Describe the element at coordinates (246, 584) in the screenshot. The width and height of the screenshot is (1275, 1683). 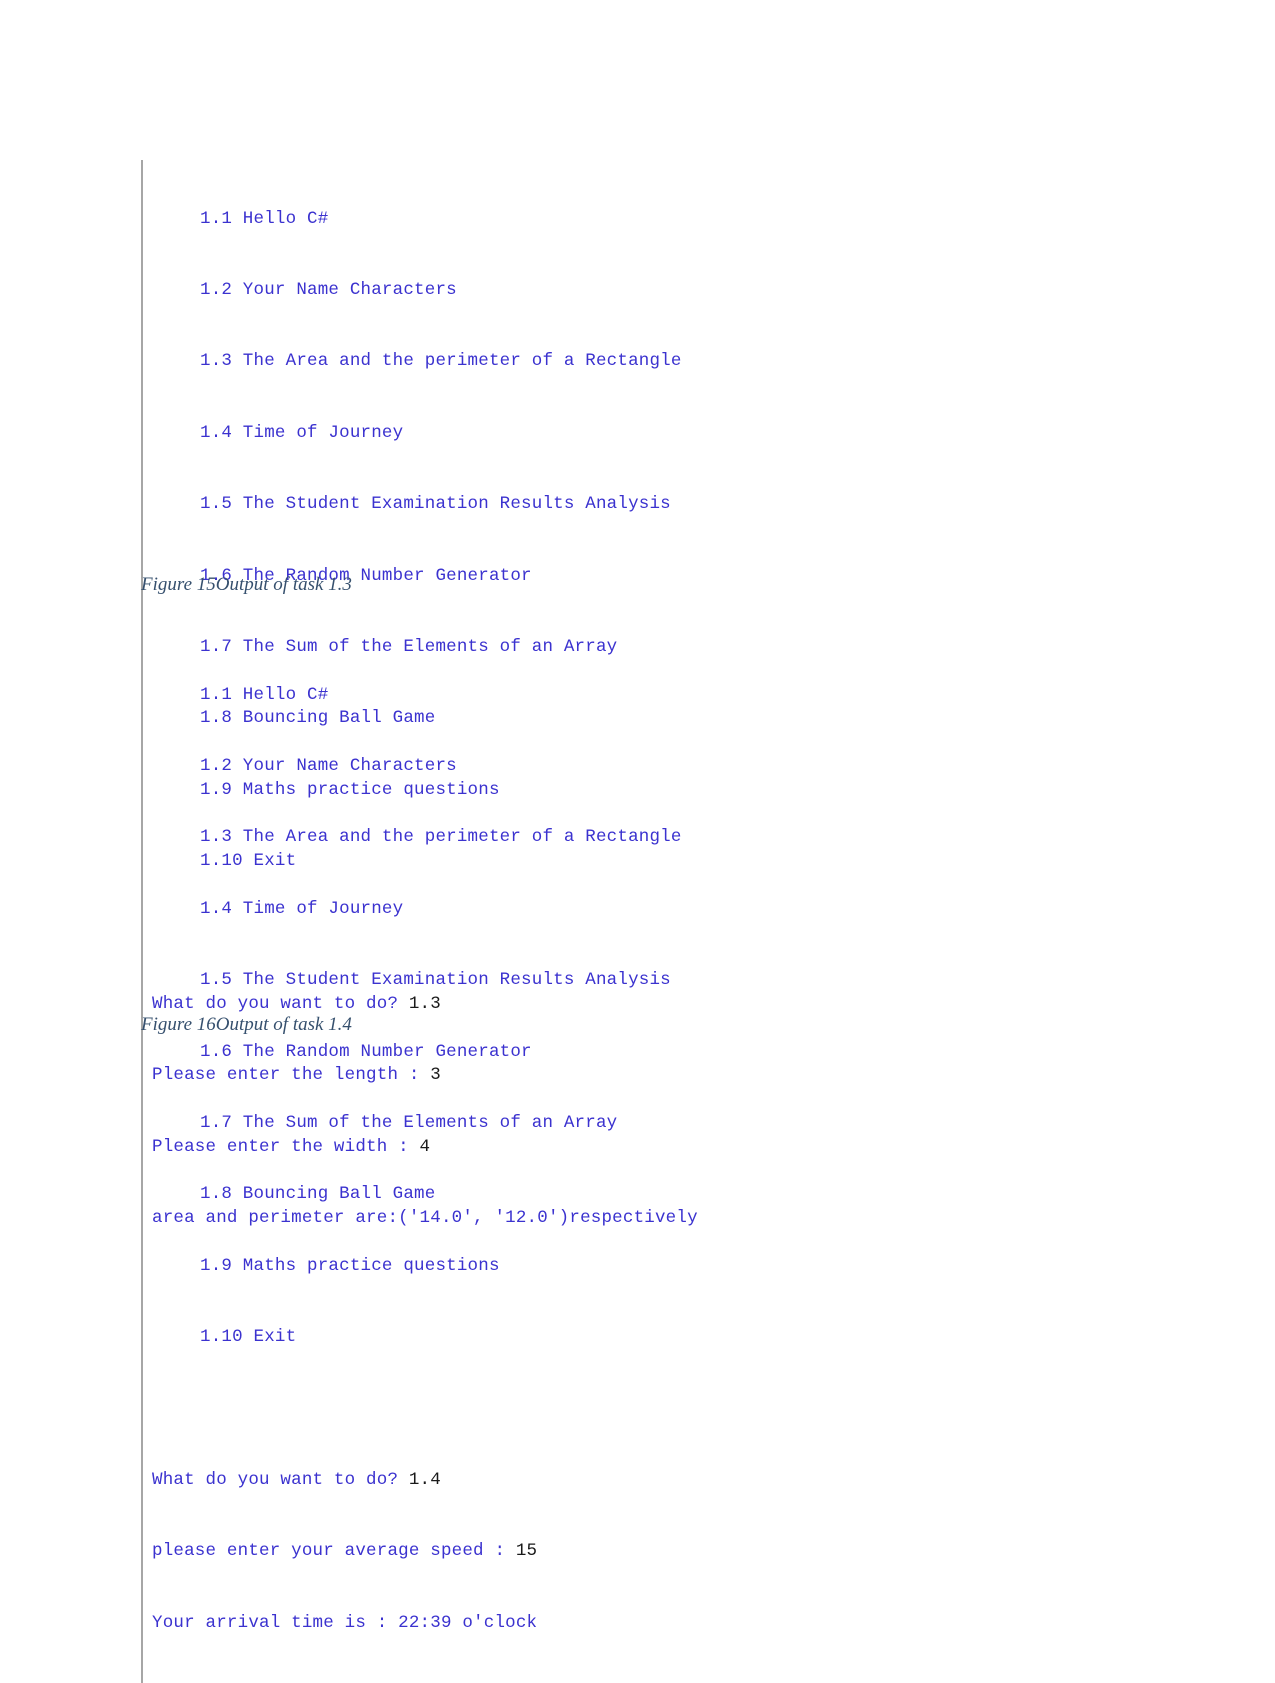
I see `figure-caption: Figure 15Output of task 1.3` at that location.